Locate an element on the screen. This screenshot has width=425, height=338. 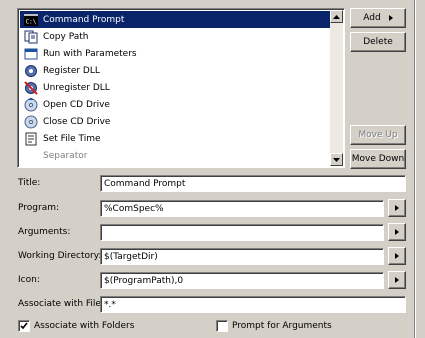
run-window-icon is located at coordinates (31, 54).